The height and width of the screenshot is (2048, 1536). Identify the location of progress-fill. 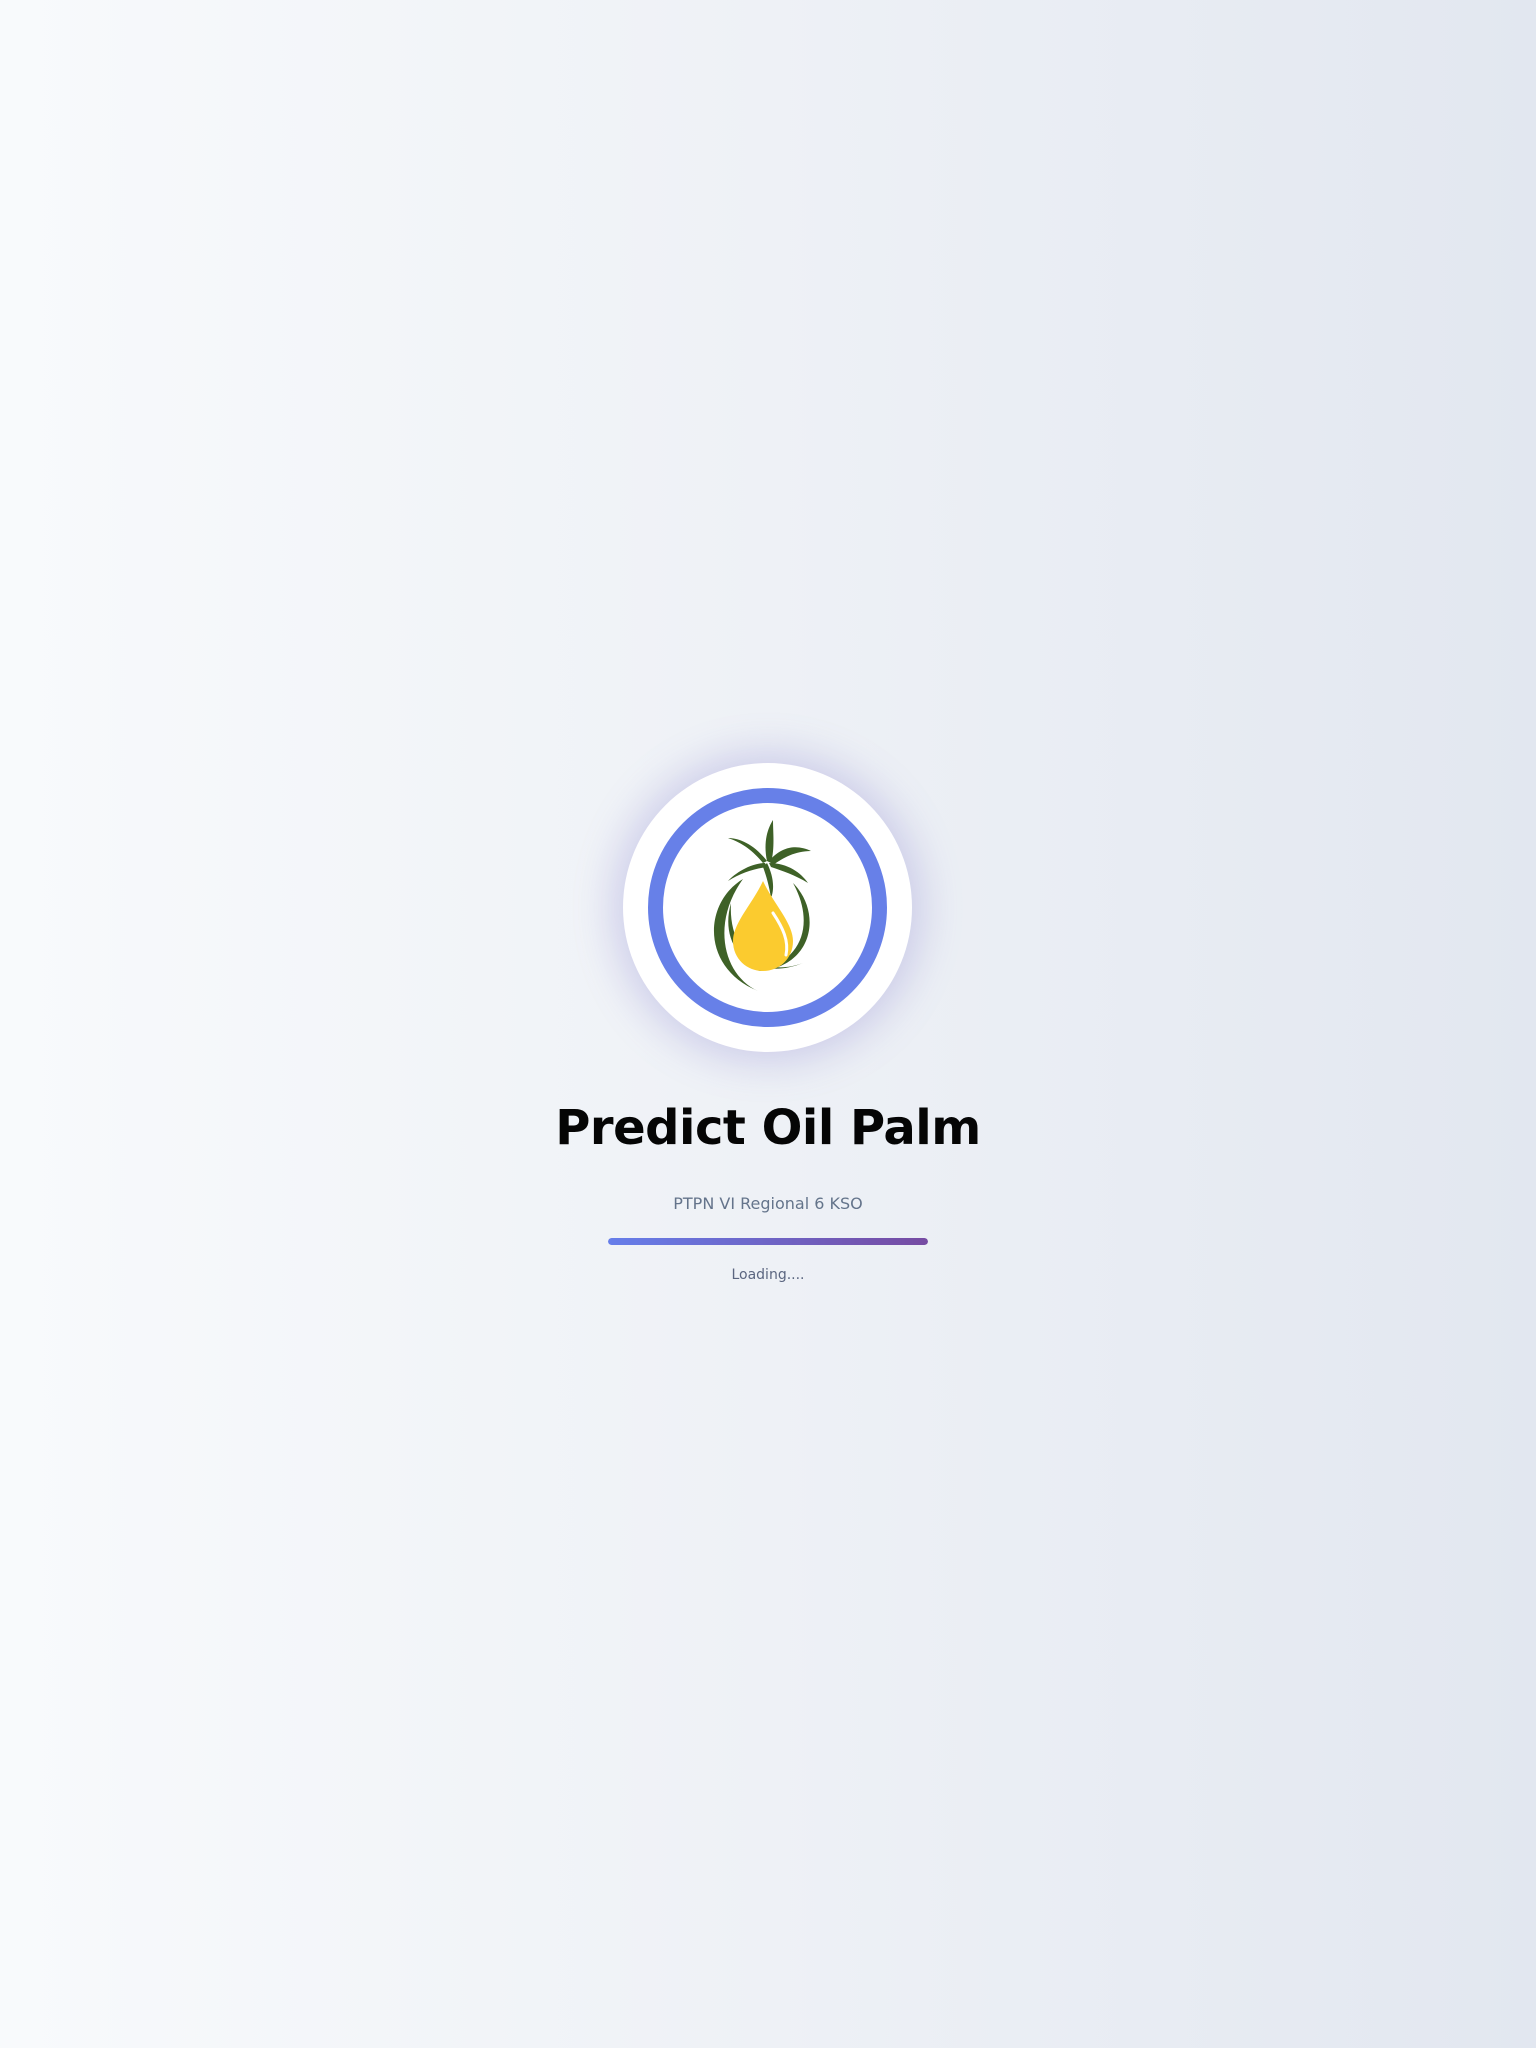
(768, 1241).